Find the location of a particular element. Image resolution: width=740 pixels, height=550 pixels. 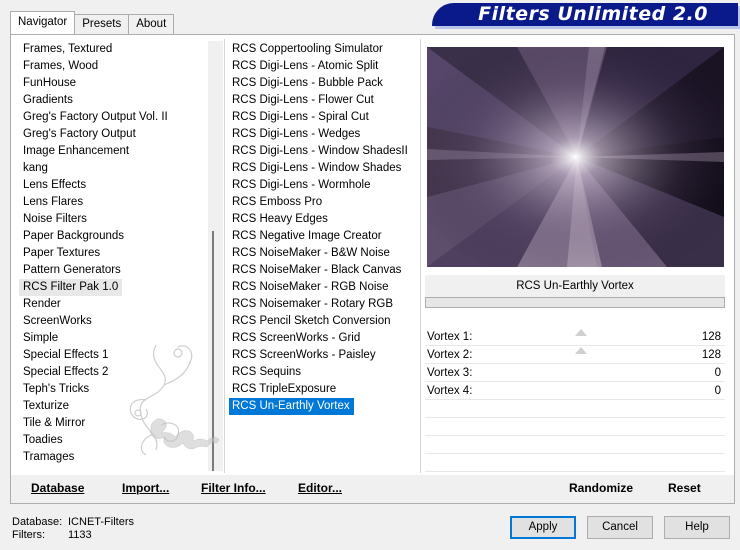

filter-item: RCS Pencil Sketch Conversion is located at coordinates (324, 321).